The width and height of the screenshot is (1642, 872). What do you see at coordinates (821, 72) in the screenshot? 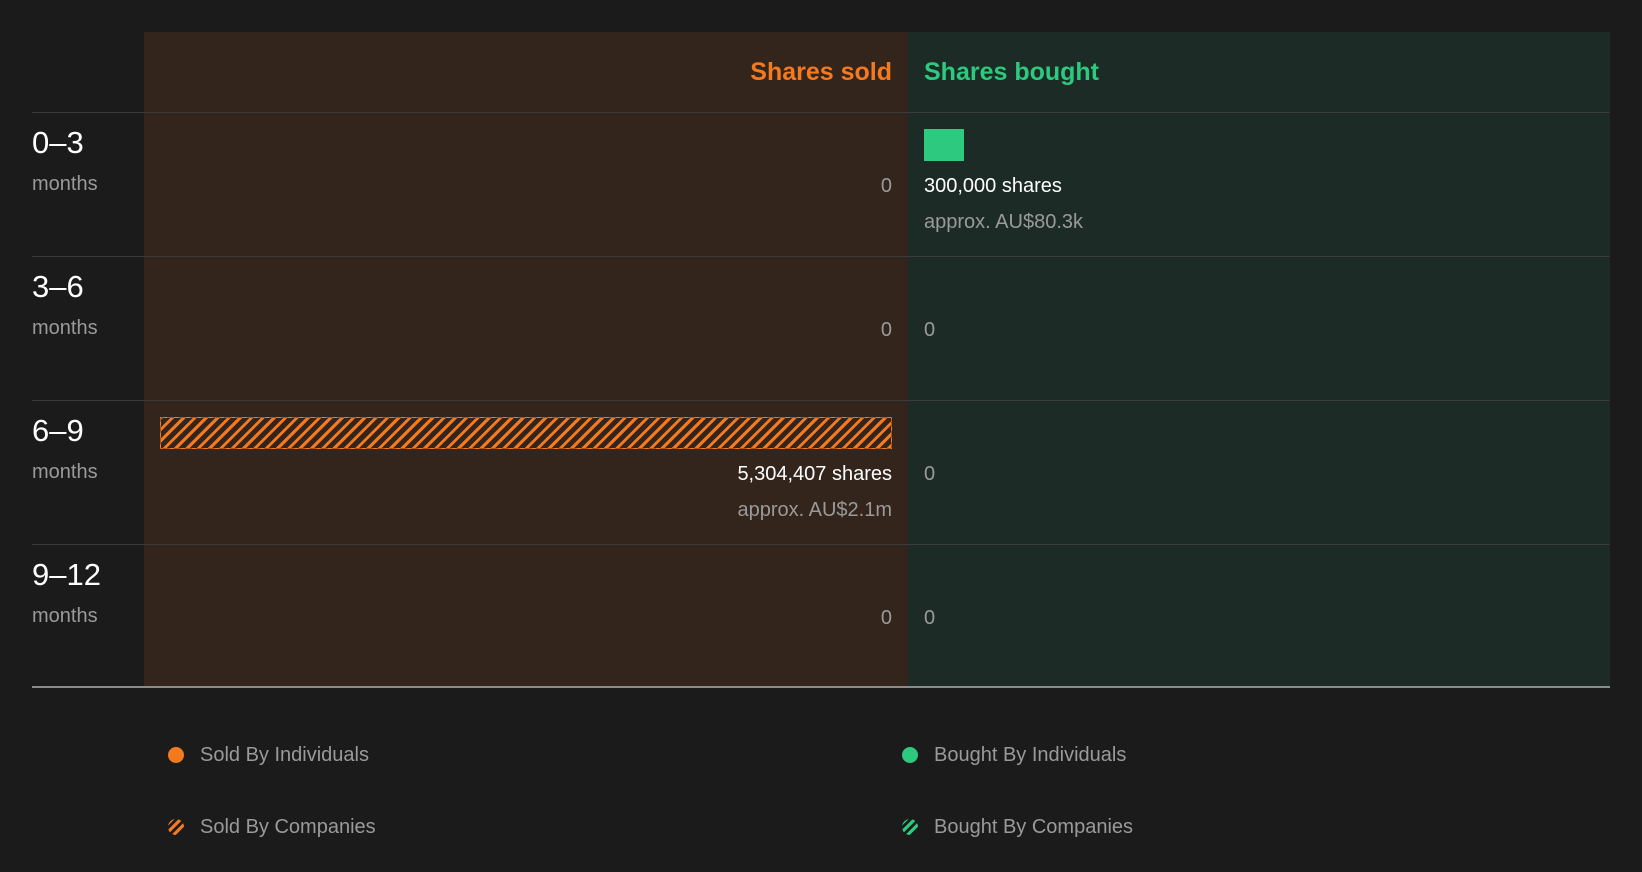
I see `shares-sold-header: Shares sold` at bounding box center [821, 72].